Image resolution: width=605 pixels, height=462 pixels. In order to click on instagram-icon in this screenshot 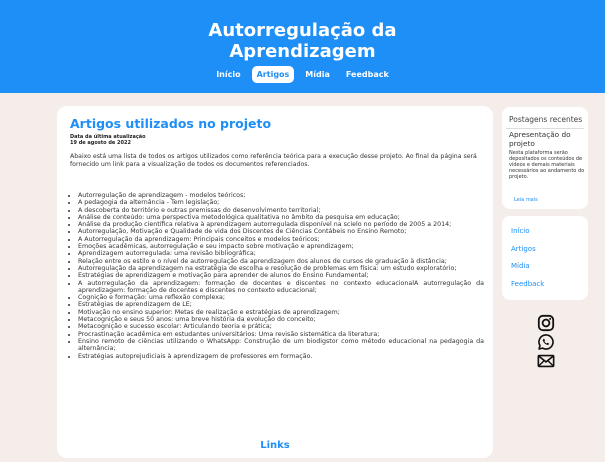, I will do `click(546, 323)`.